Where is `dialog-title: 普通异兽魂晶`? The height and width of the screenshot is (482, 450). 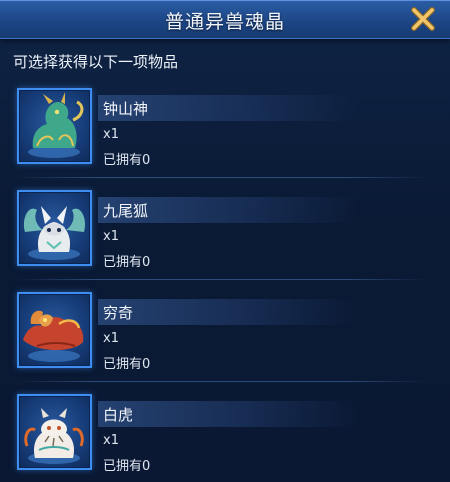
dialog-title: 普通异兽魂晶 is located at coordinates (224, 22).